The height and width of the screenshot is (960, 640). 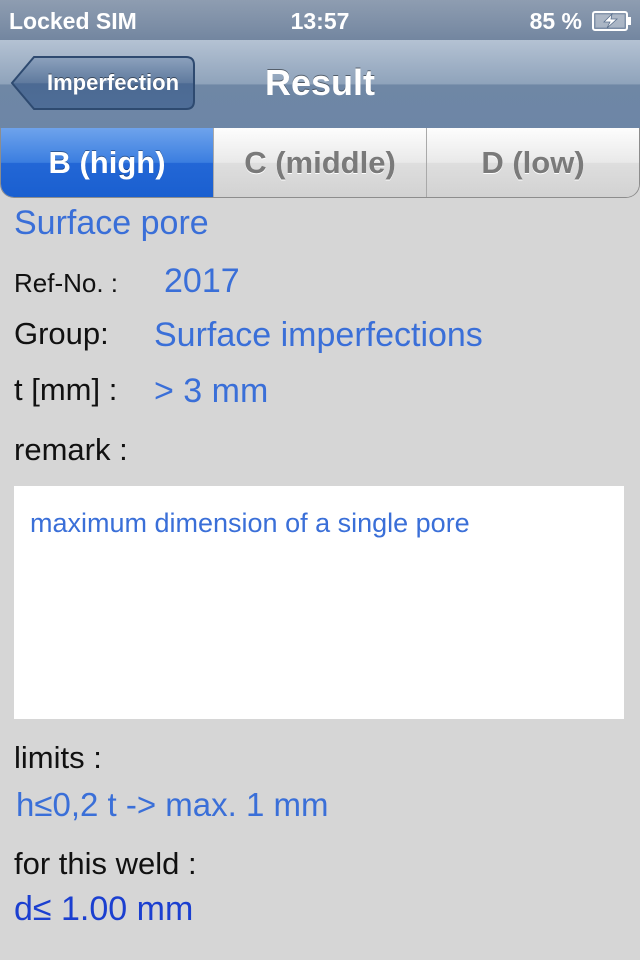 What do you see at coordinates (61, 333) in the screenshot?
I see `group-label: Group:` at bounding box center [61, 333].